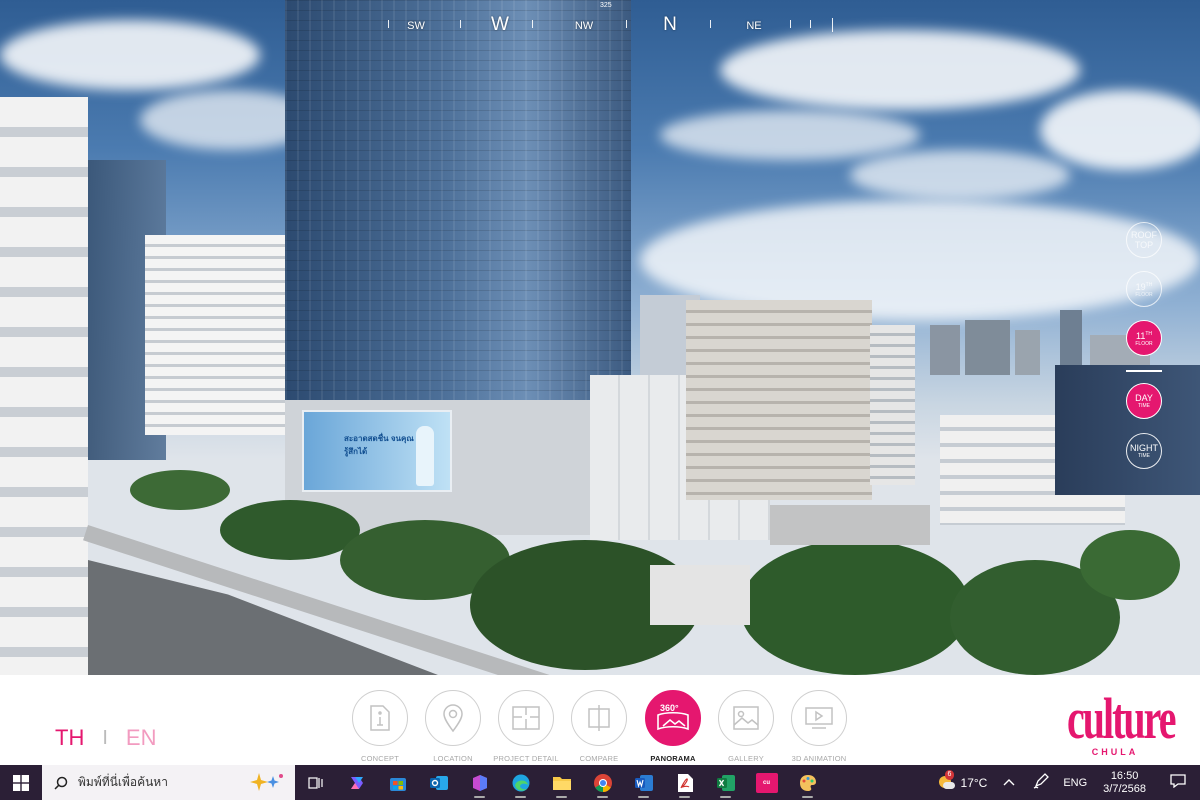 Image resolution: width=1200 pixels, height=800 pixels. Describe the element at coordinates (1144, 406) in the screenshot. I see `daytime-caption: TIME` at that location.